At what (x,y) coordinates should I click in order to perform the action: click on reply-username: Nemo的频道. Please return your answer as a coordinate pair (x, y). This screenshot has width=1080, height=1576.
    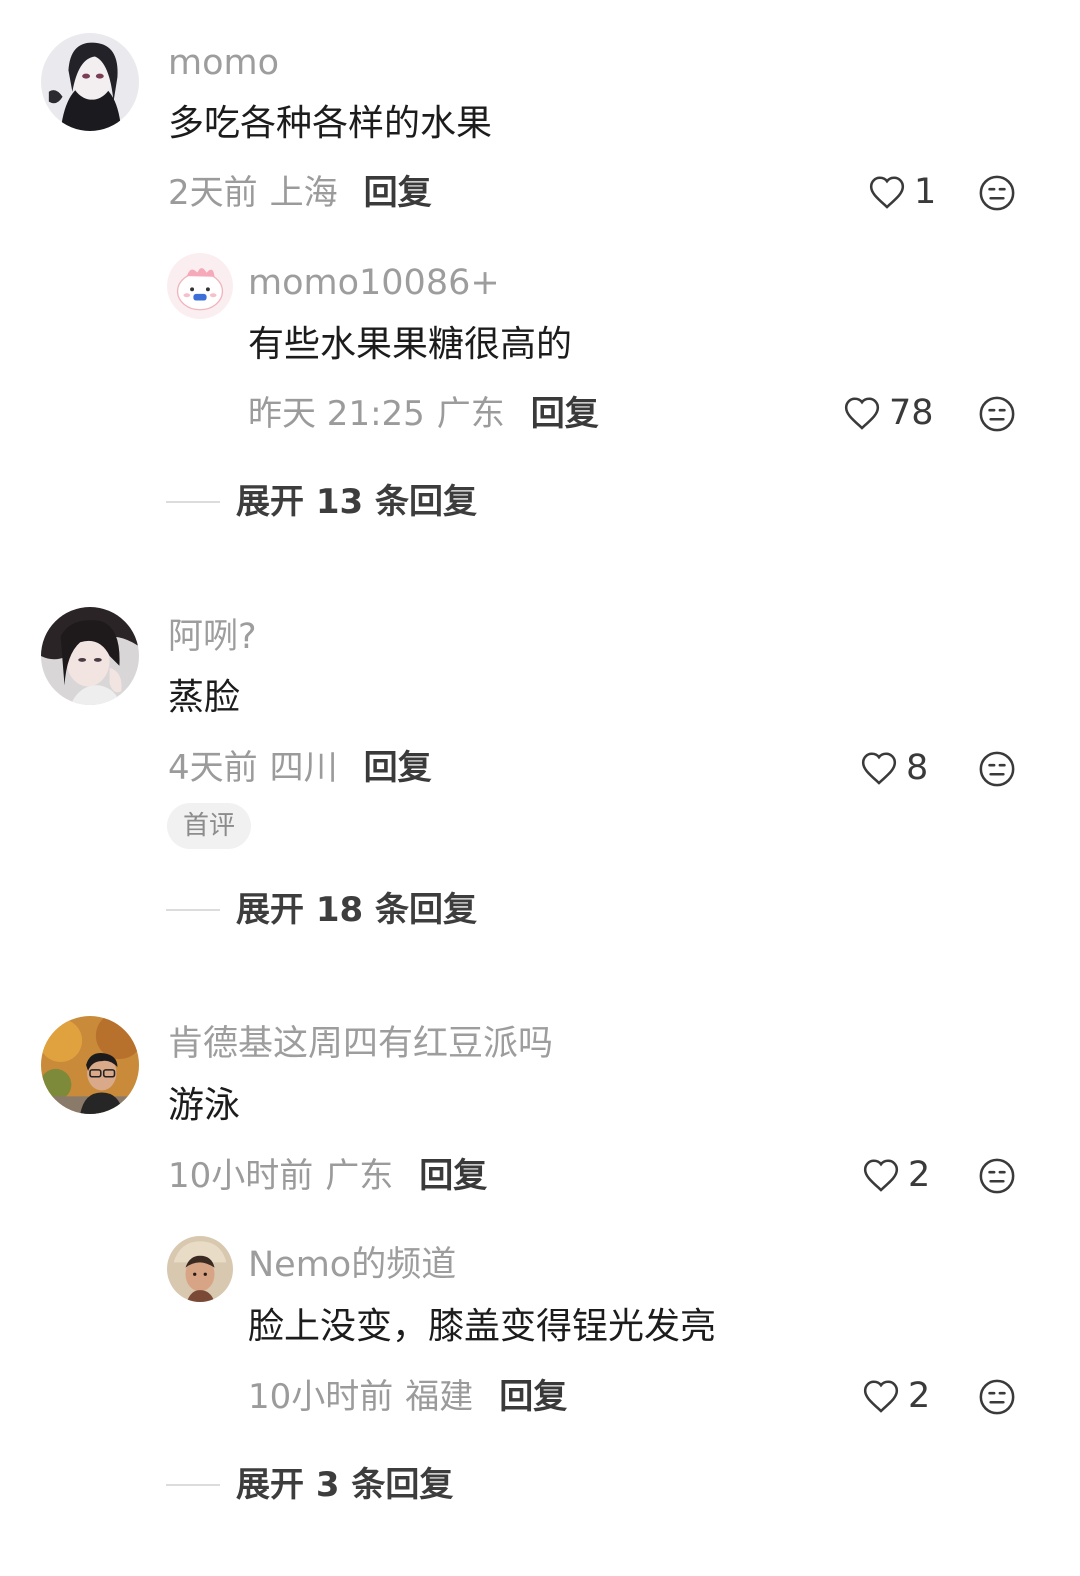
    Looking at the image, I should click on (352, 1265).